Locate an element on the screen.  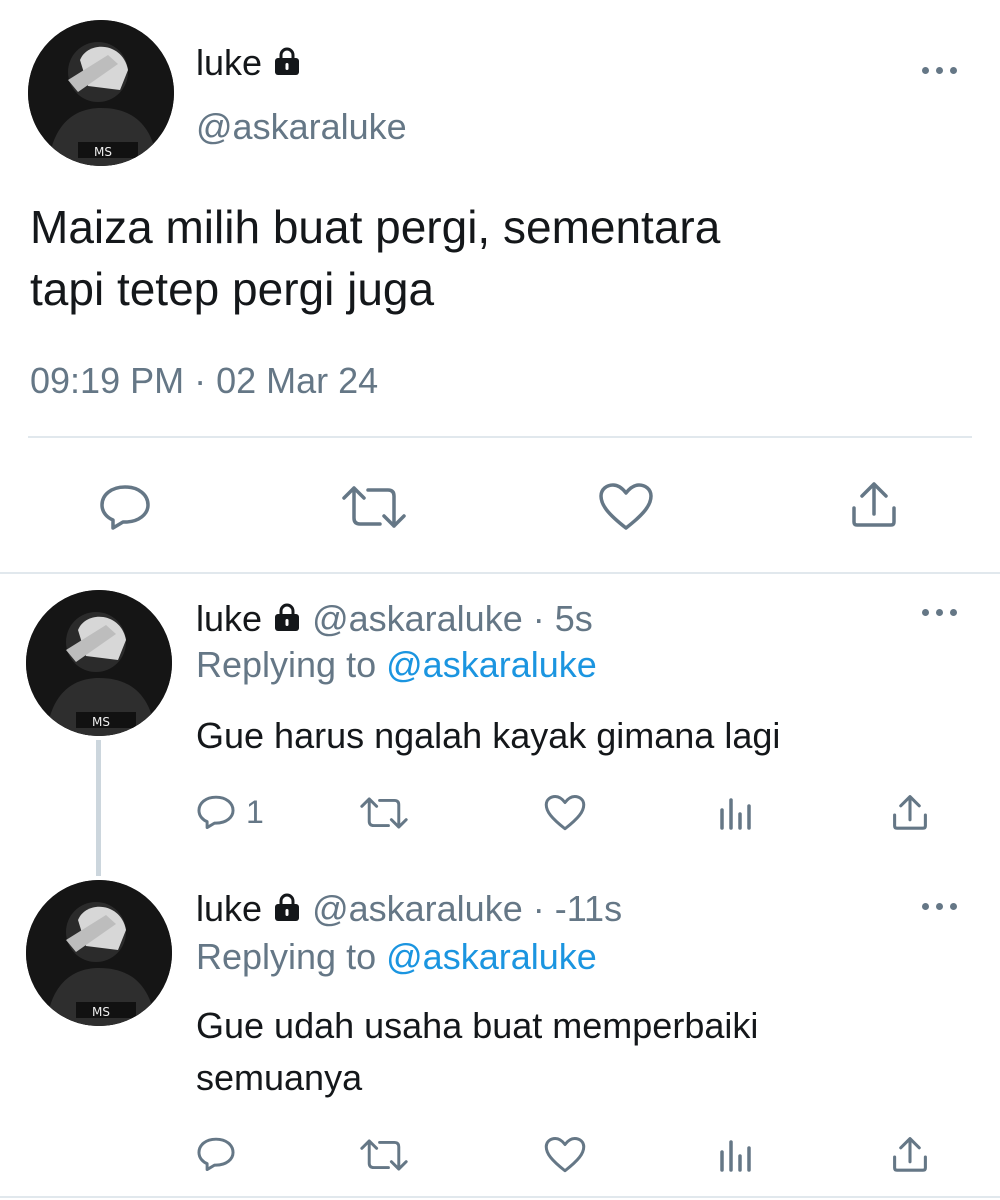
reply-text-line: semuanya is located at coordinates (279, 1077).